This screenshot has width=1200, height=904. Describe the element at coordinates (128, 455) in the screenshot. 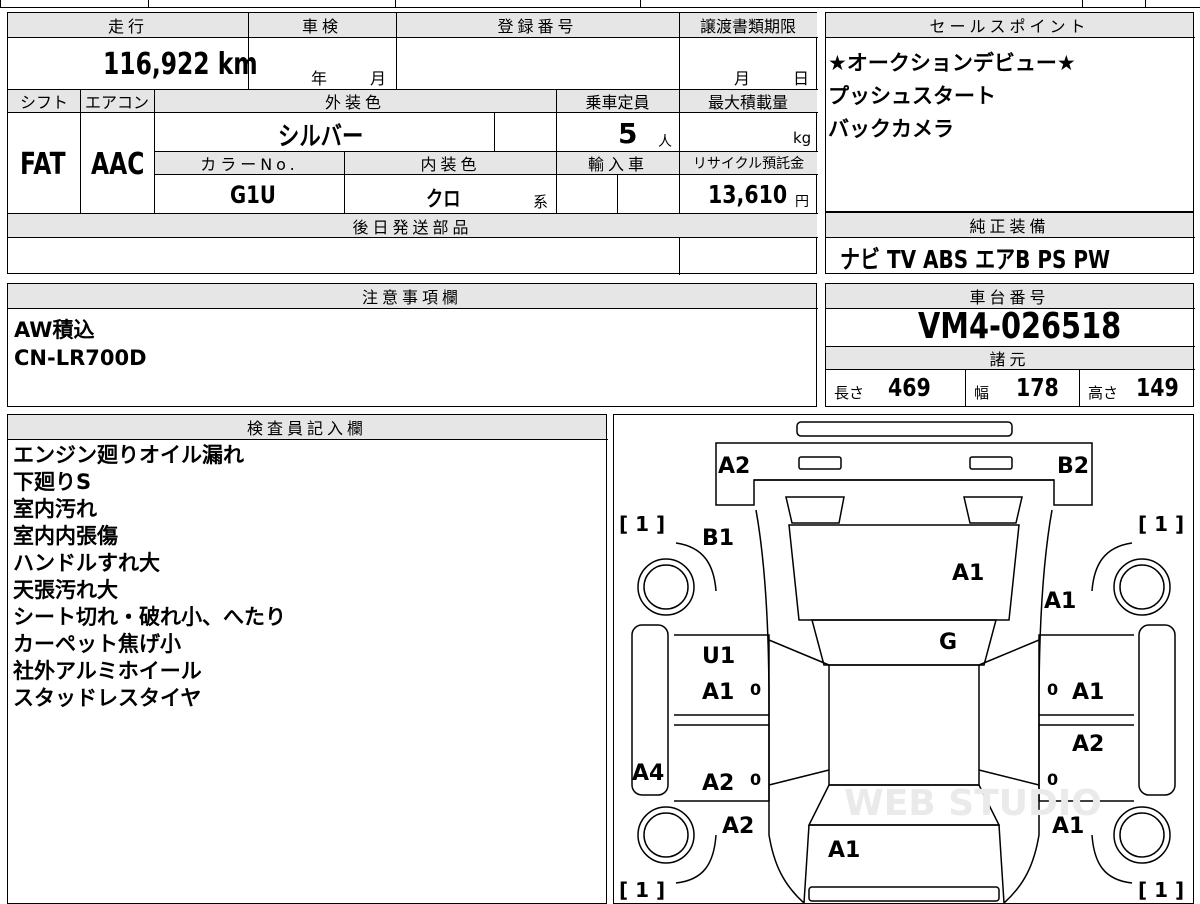

I see `inspector-line-1: エンジン廻りオイル漏れ` at that location.